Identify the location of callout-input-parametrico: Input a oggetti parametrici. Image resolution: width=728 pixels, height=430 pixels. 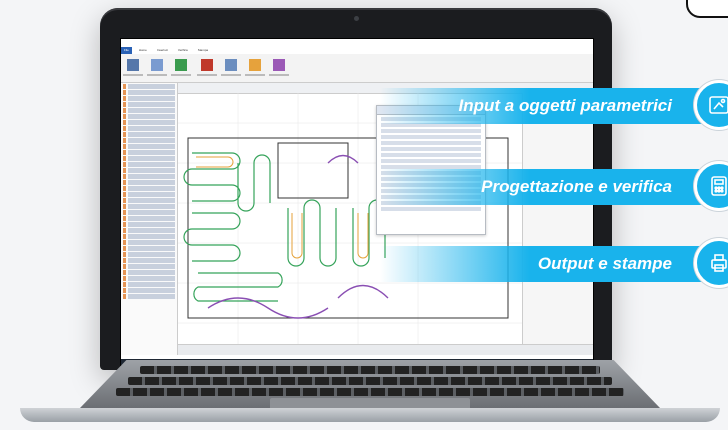
(546, 106).